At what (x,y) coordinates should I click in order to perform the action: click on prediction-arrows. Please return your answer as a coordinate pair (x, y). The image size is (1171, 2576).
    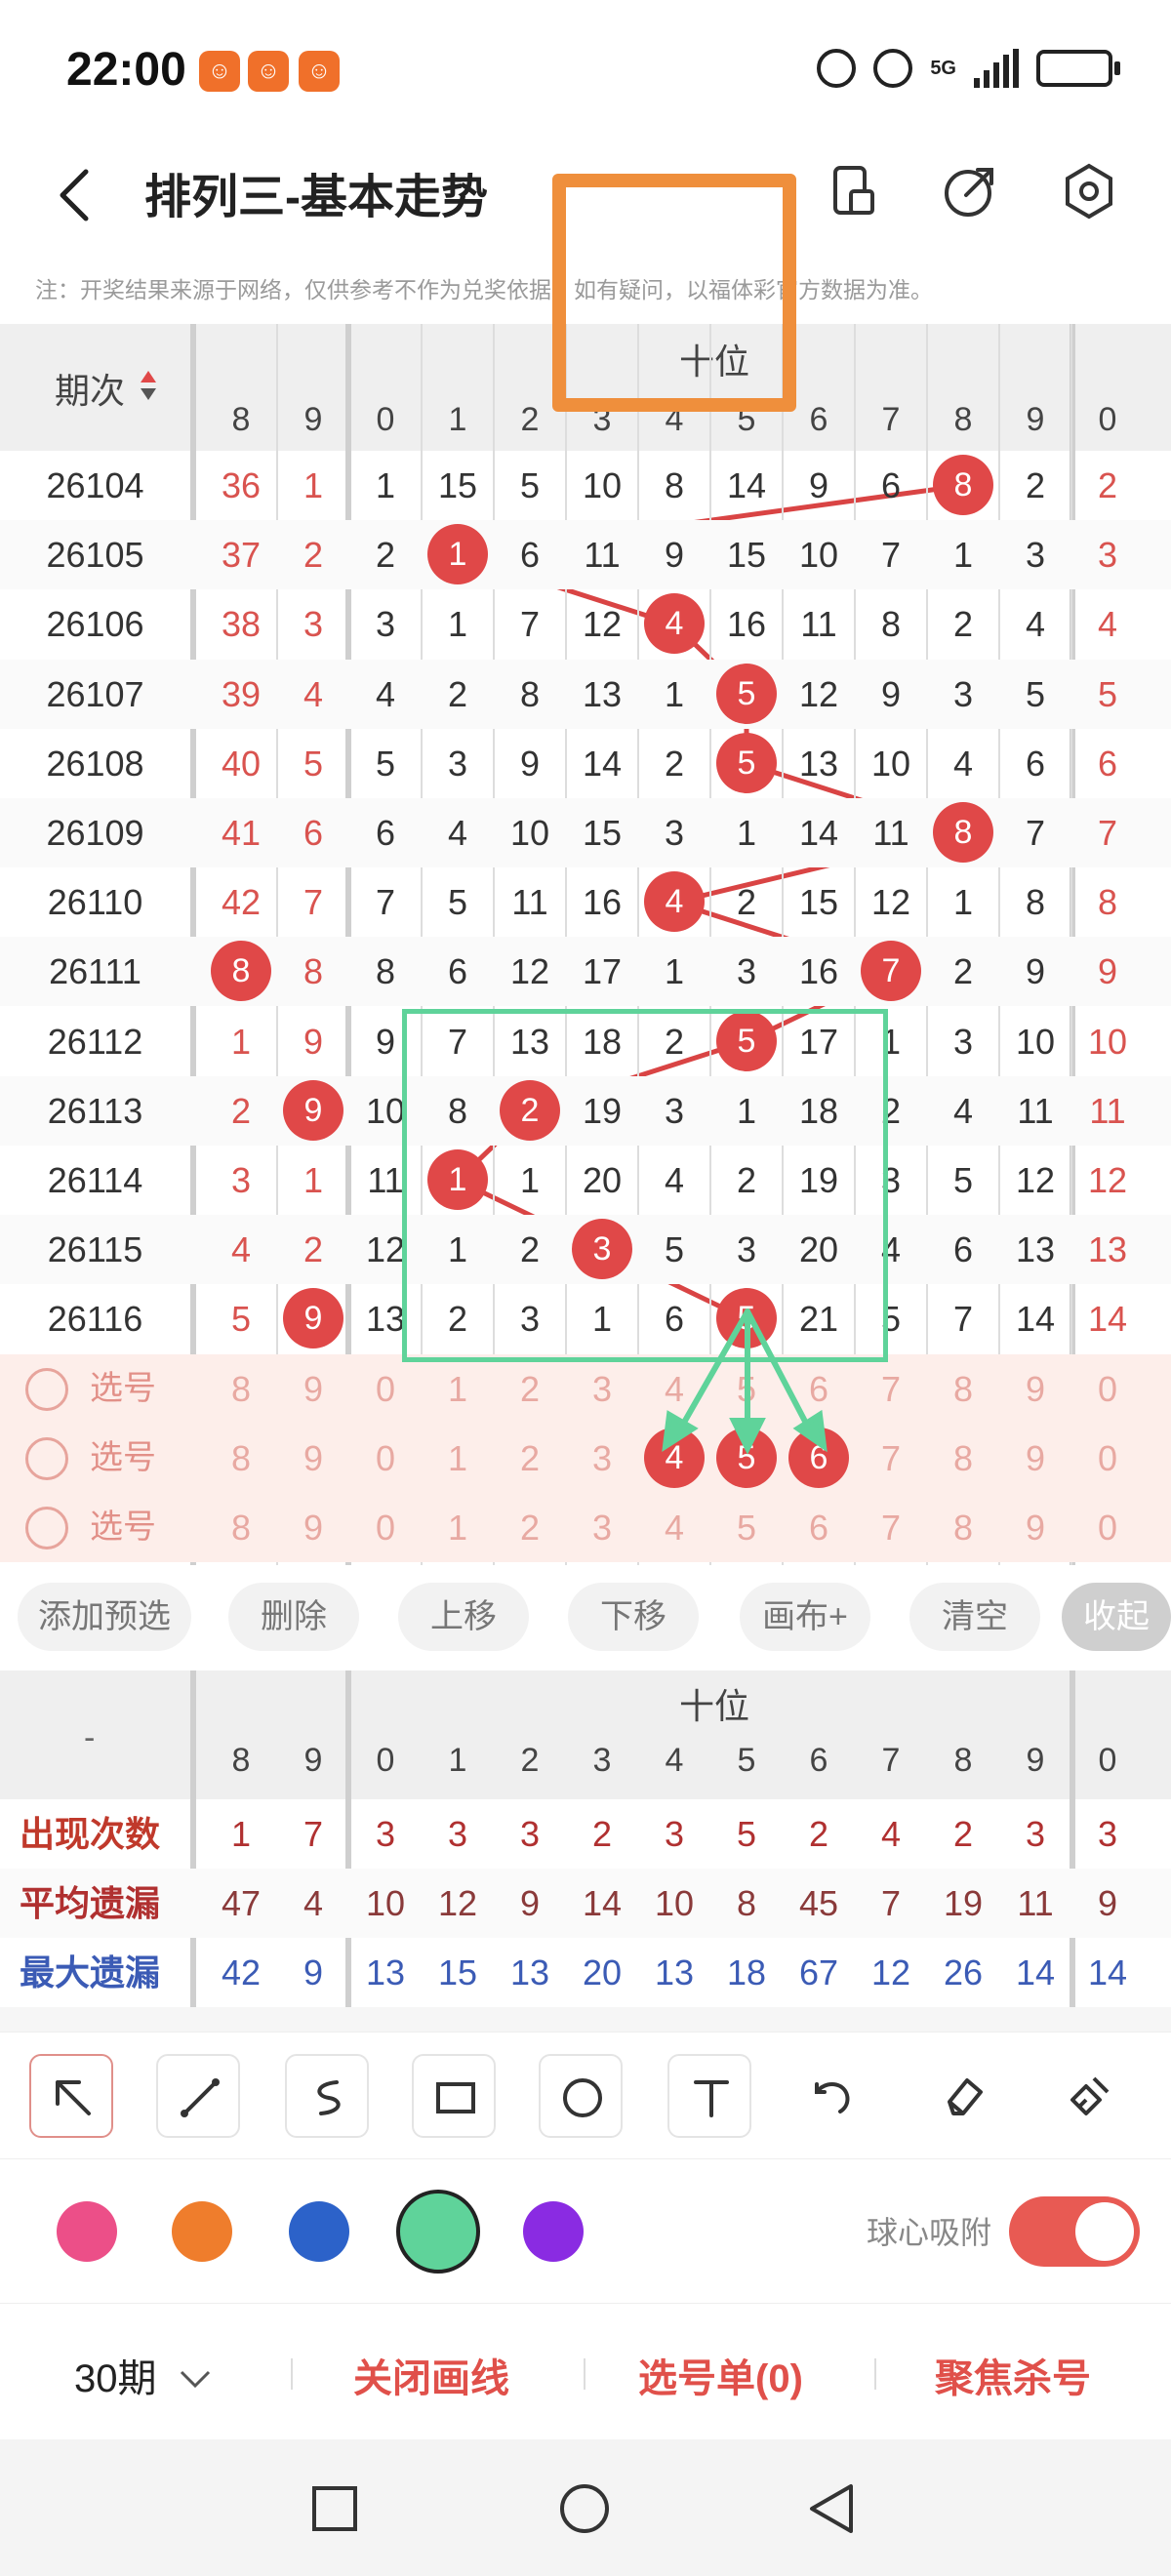
    Looking at the image, I should click on (751, 1383).